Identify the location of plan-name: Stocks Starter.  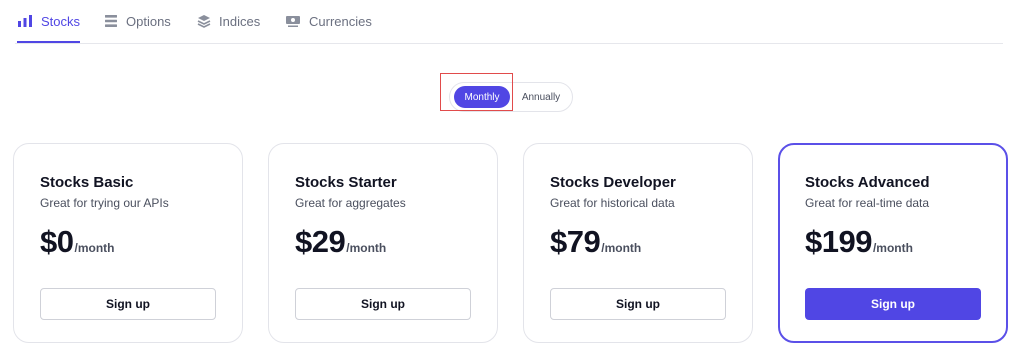
(346, 182).